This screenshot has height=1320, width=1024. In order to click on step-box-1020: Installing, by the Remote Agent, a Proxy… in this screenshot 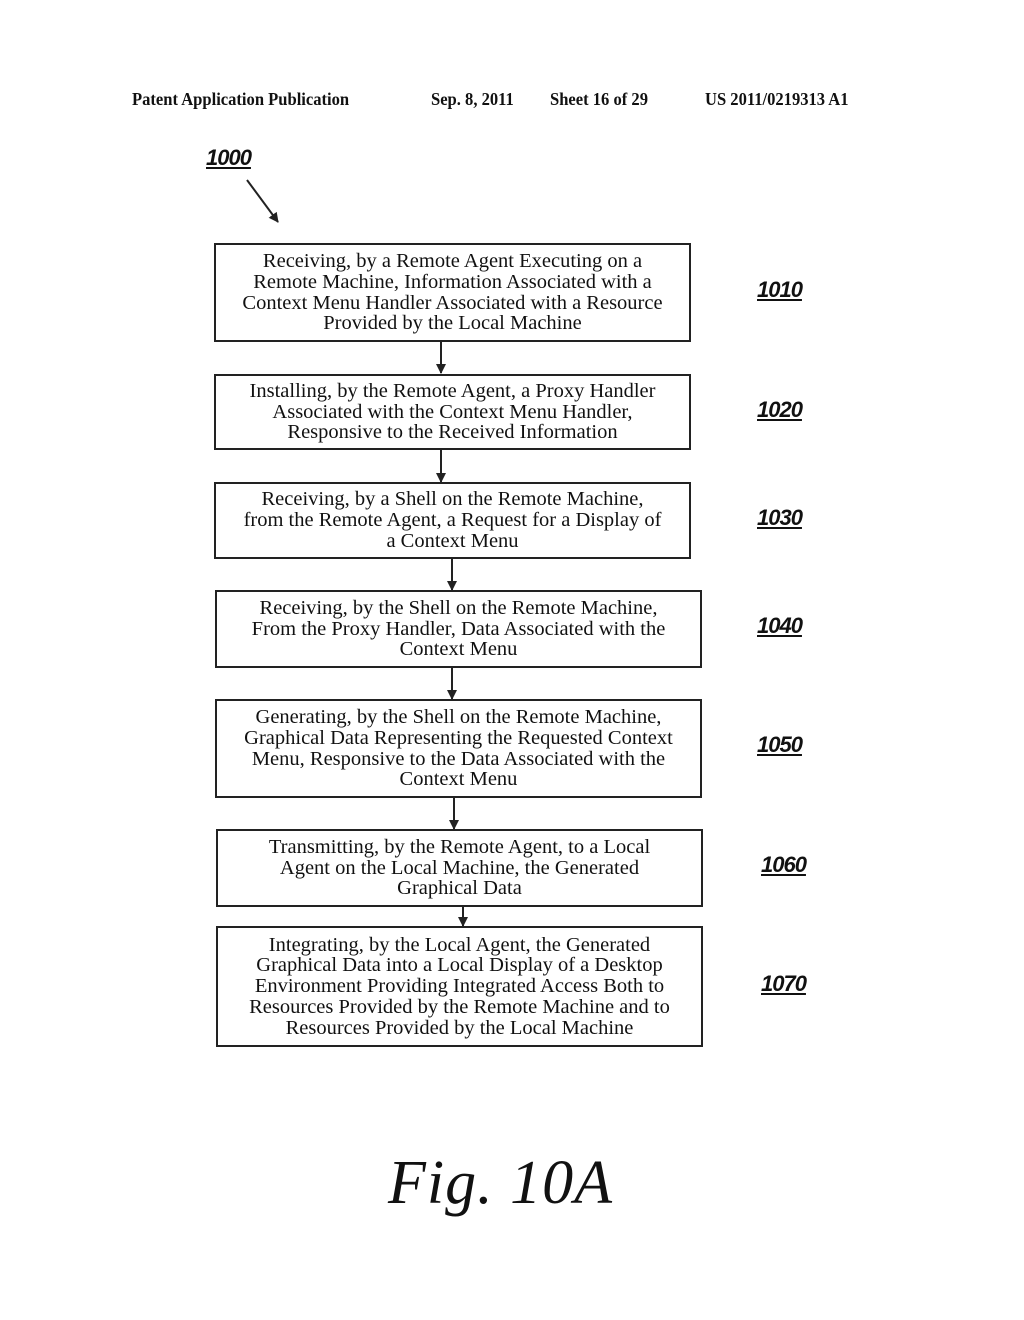, I will do `click(452, 412)`.